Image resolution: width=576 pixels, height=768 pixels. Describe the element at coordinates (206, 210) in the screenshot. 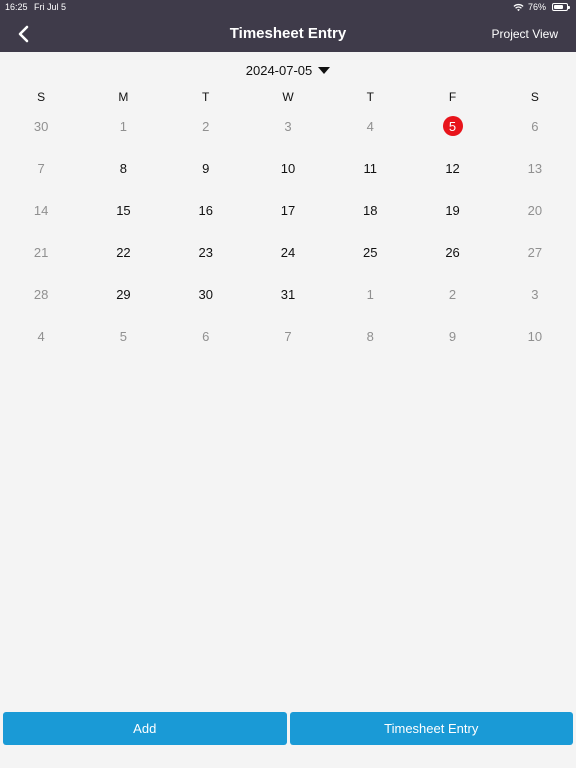

I see `calendar-day: 16` at that location.